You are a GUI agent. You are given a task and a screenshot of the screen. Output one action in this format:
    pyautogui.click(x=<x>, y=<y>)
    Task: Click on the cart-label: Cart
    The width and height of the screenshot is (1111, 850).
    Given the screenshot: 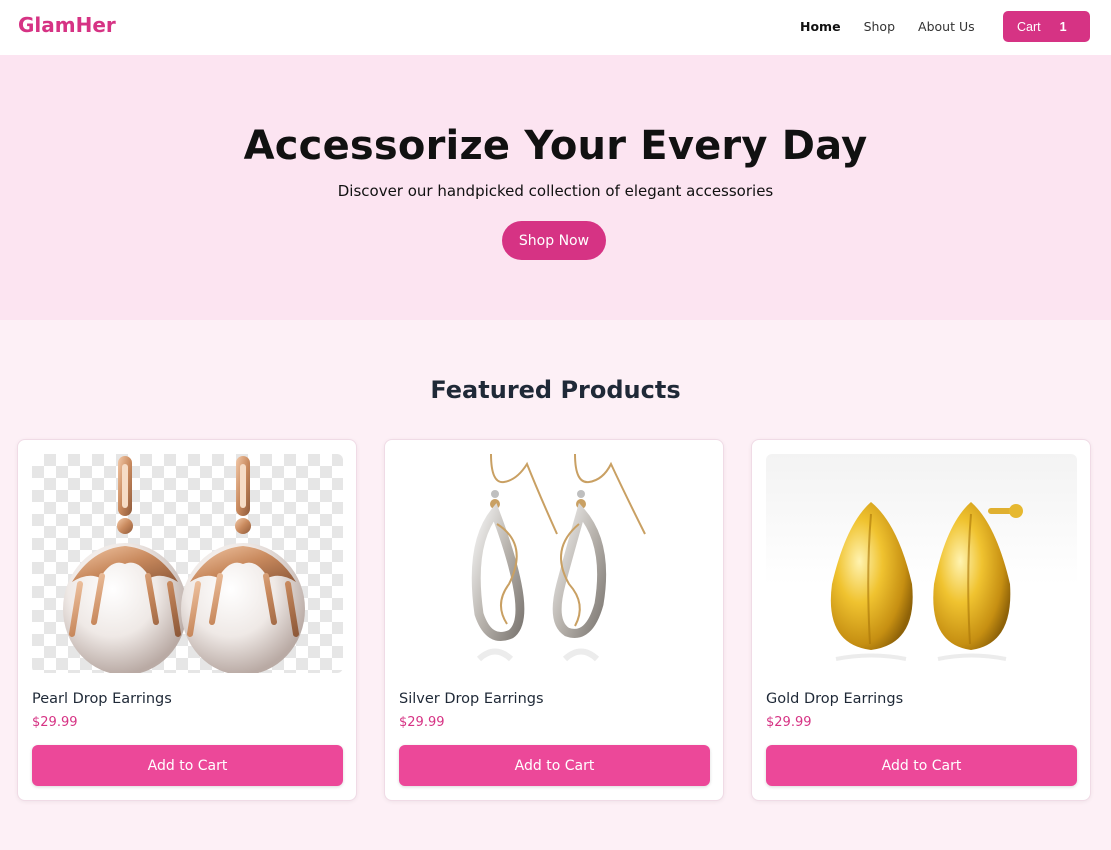 What is the action you would take?
    pyautogui.click(x=1029, y=26)
    